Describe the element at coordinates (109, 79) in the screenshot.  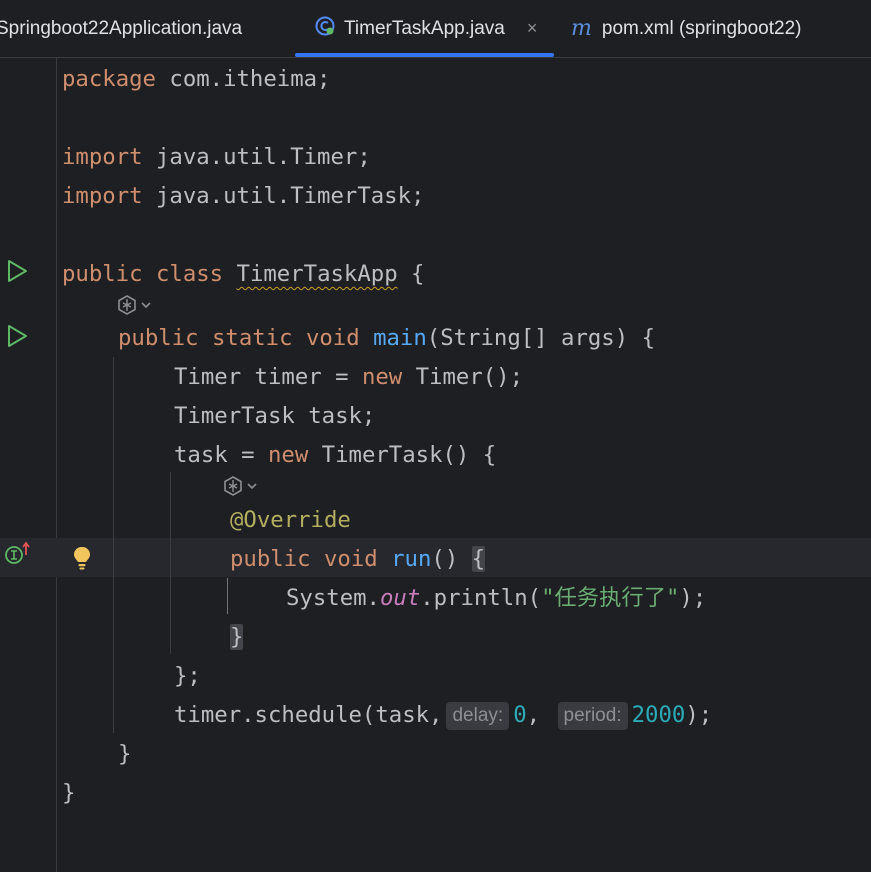
I see `keyword: package` at that location.